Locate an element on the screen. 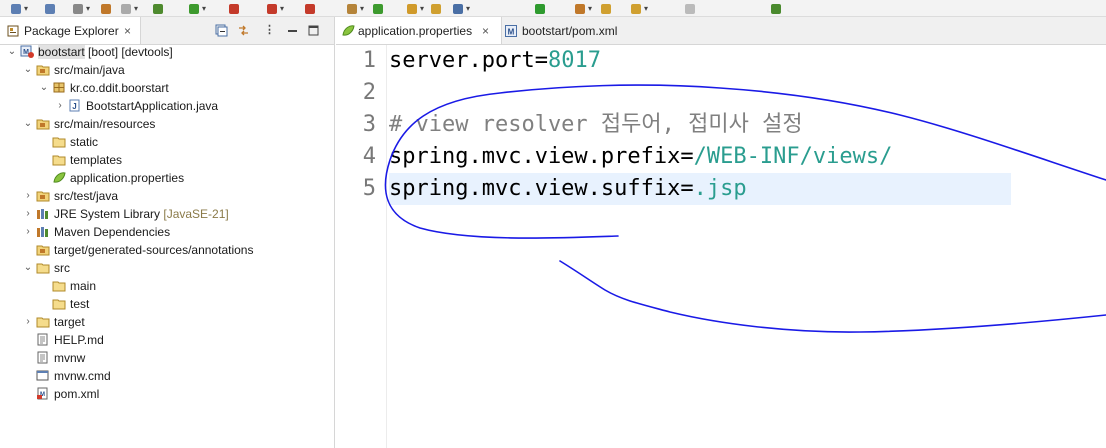 This screenshot has height=448, width=1106. property-key: spring.mvc.view.prefix= is located at coordinates (541, 156).